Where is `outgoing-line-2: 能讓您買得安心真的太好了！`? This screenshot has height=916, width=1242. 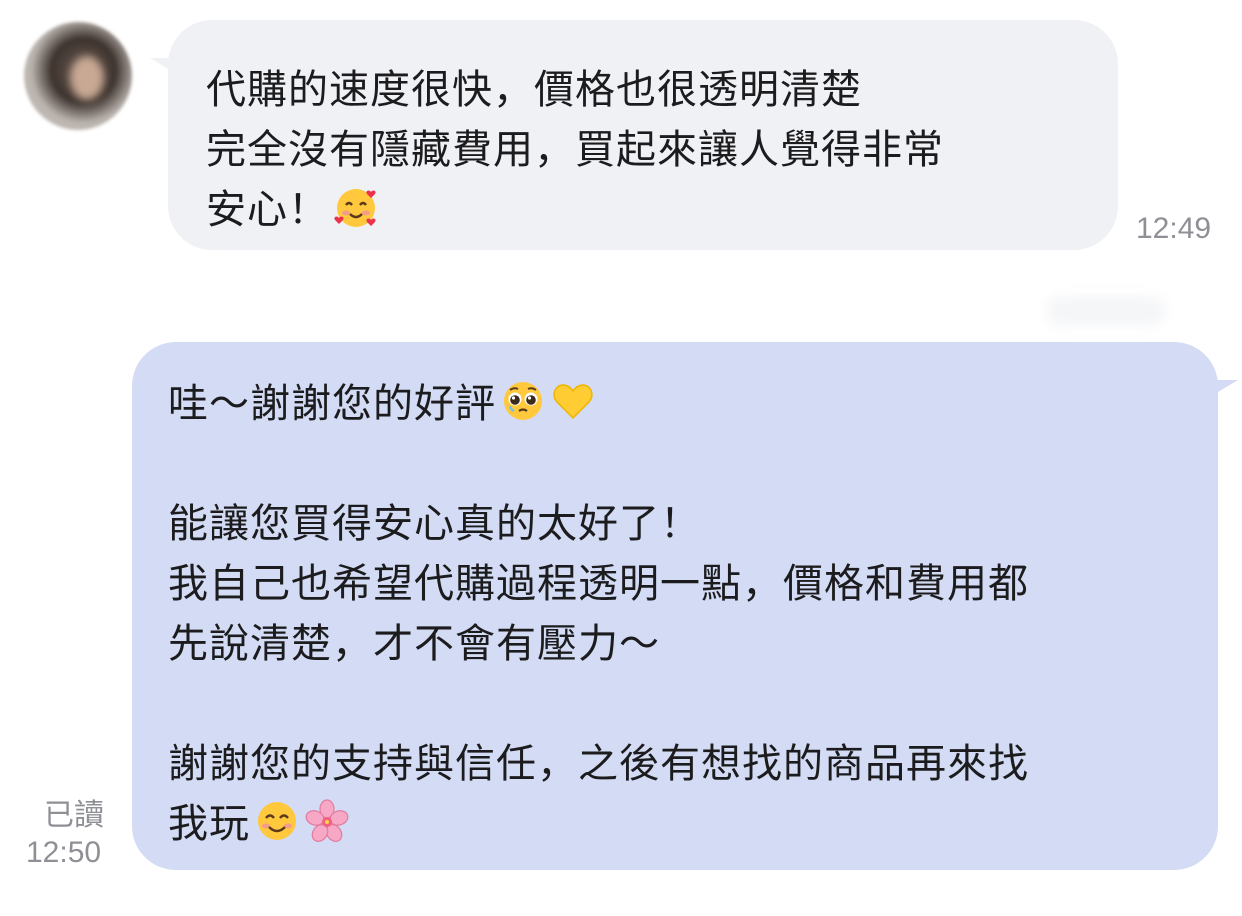
outgoing-line-2: 能讓您買得安心真的太好了！ is located at coordinates (434, 524).